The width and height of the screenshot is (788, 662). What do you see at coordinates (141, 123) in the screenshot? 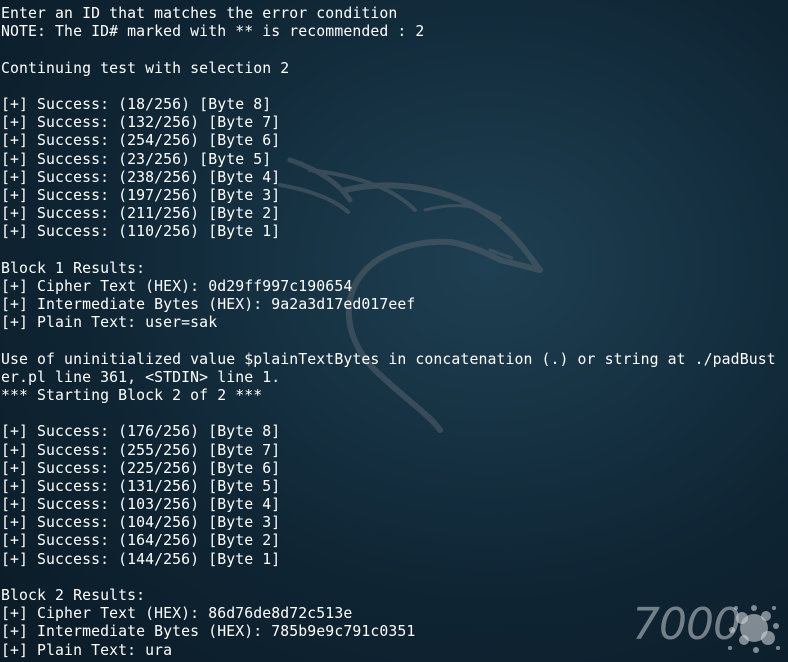
I see `terminal-line: [+] Success: (132/256) [Byte 7]` at bounding box center [141, 123].